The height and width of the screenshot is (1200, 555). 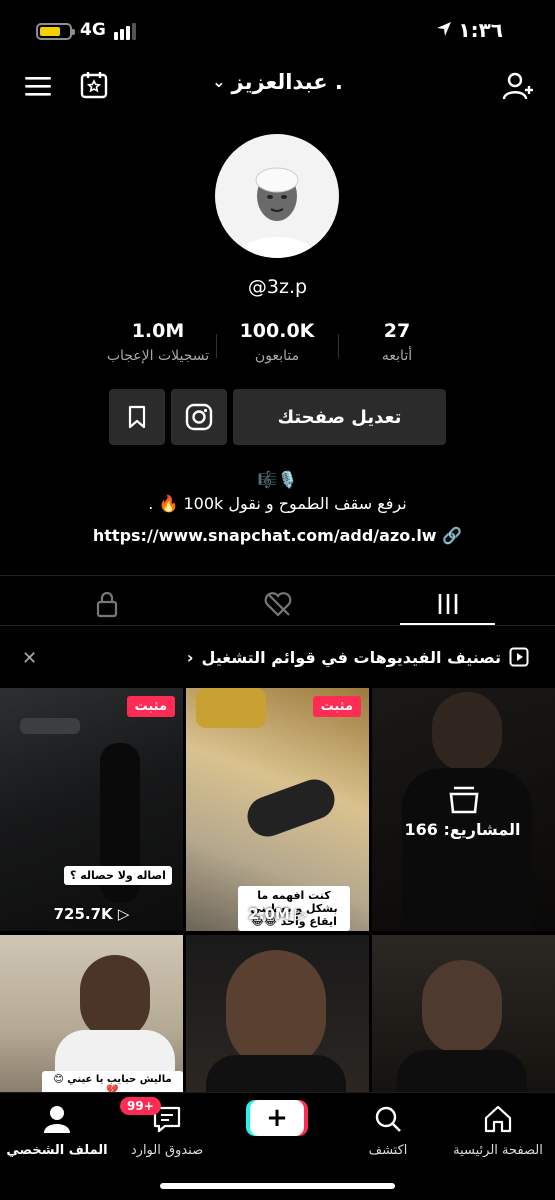 What do you see at coordinates (277, 30) in the screenshot?
I see `status-bar: 4G ١:٣٦` at bounding box center [277, 30].